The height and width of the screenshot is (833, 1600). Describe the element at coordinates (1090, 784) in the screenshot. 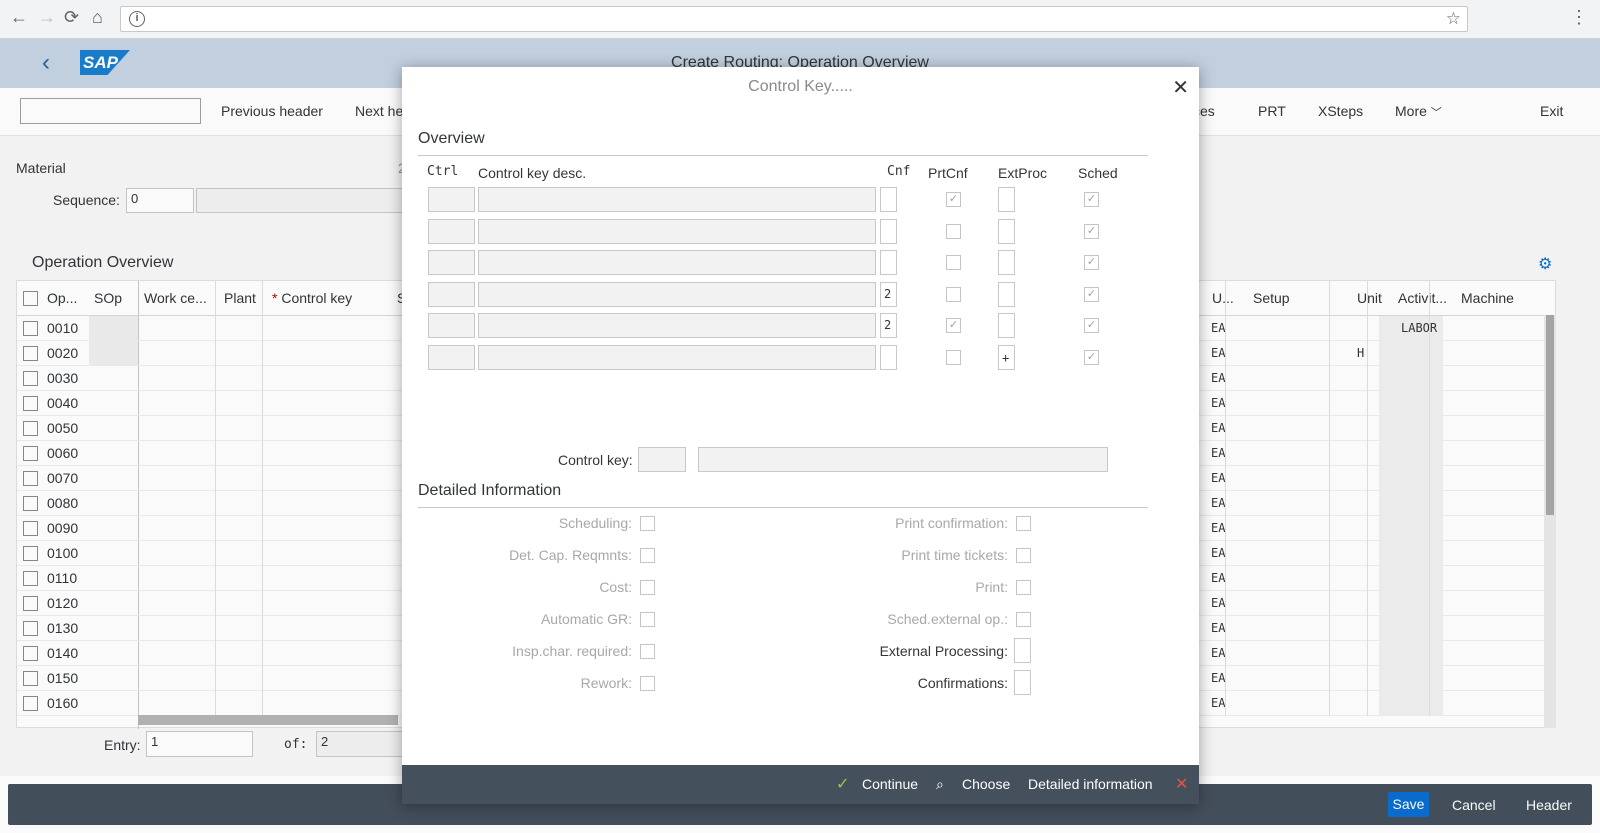

I see `detailed-information-button: Detailed information` at that location.